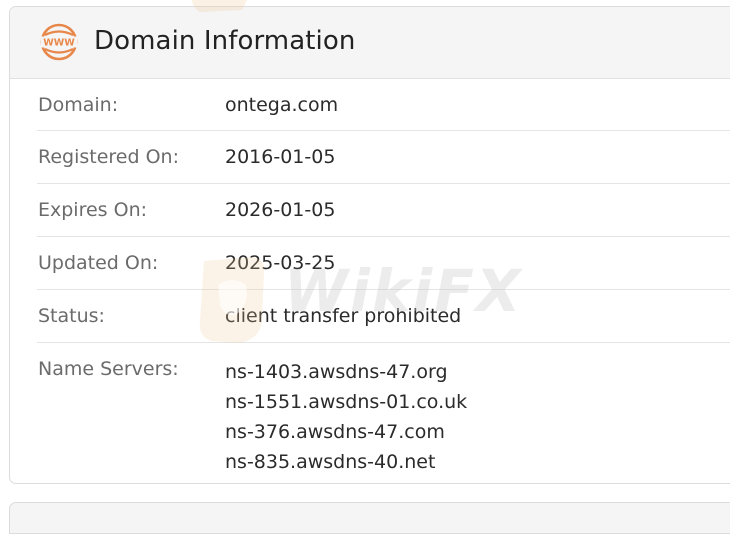 This screenshot has height=534, width=730. Describe the element at coordinates (370, 43) in the screenshot. I see `card-header: WWW Domain Information` at that location.